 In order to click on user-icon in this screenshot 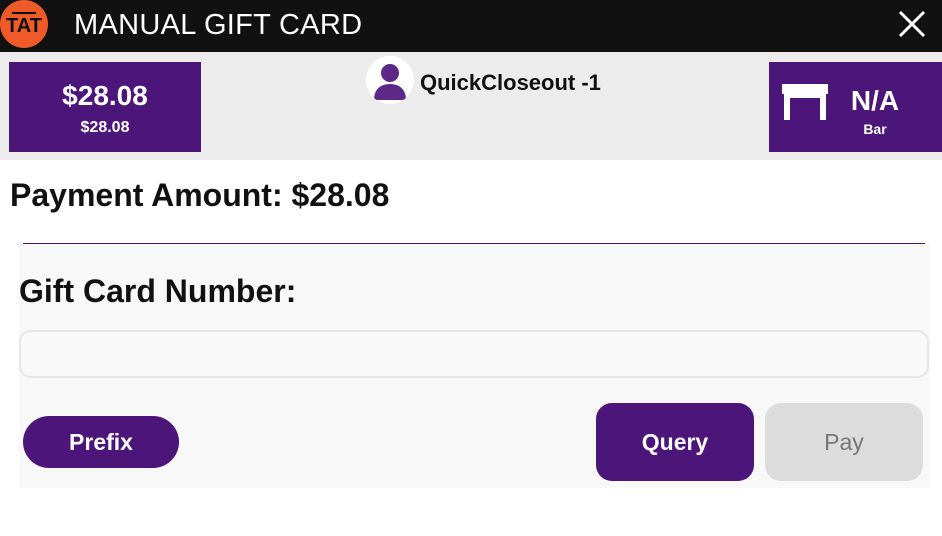, I will do `click(390, 82)`.